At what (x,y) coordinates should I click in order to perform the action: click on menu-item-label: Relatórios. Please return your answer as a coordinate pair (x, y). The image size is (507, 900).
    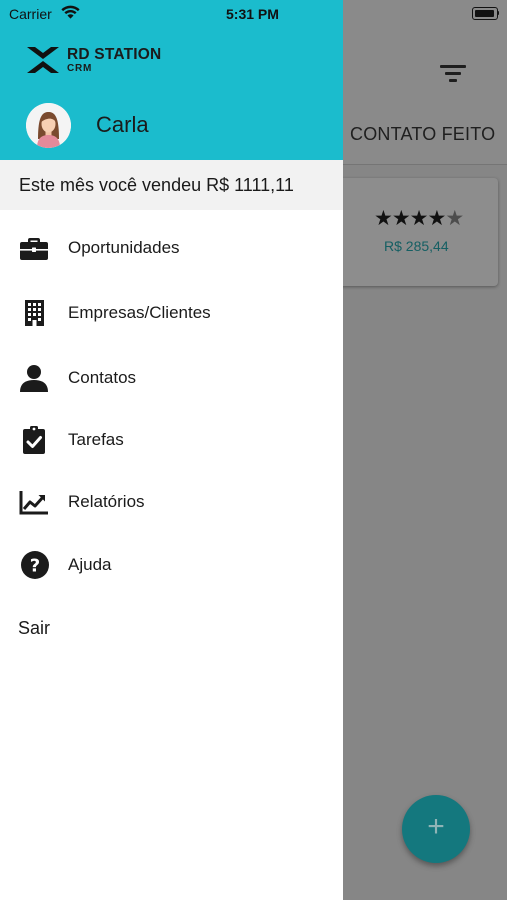
    Looking at the image, I should click on (106, 501).